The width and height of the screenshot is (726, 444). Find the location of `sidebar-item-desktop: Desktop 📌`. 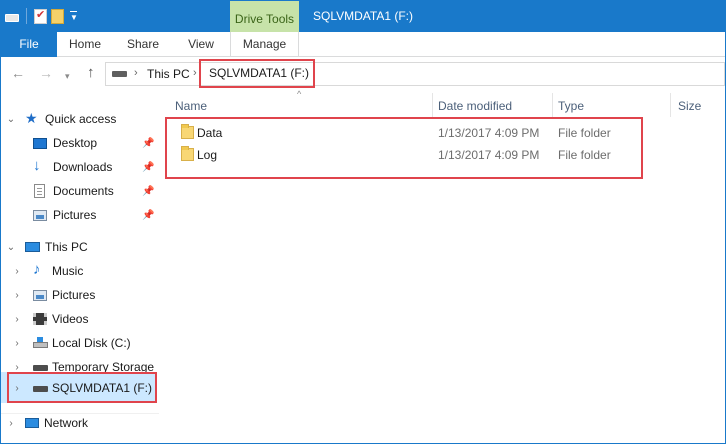

sidebar-item-desktop: Desktop 📌 is located at coordinates (80, 143).